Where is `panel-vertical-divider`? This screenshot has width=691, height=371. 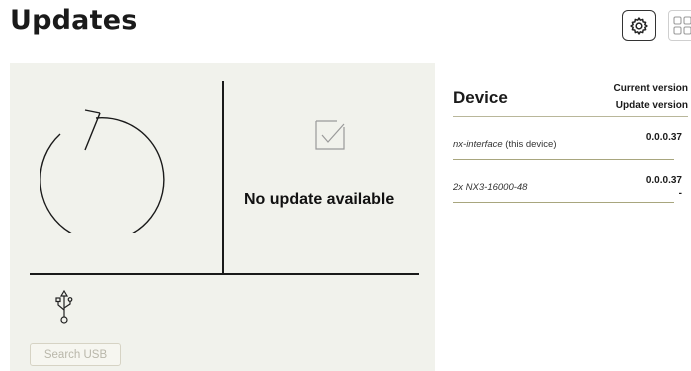
panel-vertical-divider is located at coordinates (223, 177).